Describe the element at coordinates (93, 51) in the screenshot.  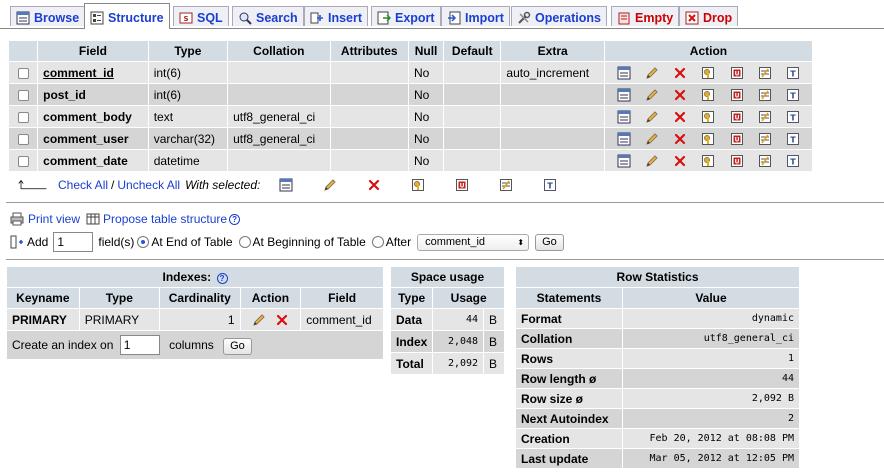
I see `header-field: Field` at that location.